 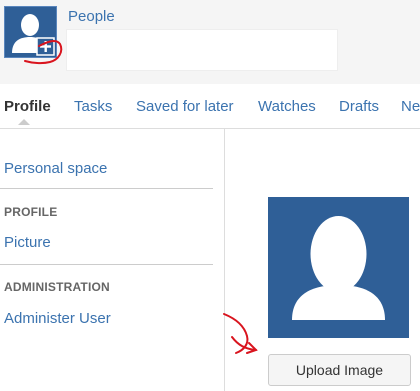 I want to click on tab-tasks: Tasks, so click(x=93, y=106).